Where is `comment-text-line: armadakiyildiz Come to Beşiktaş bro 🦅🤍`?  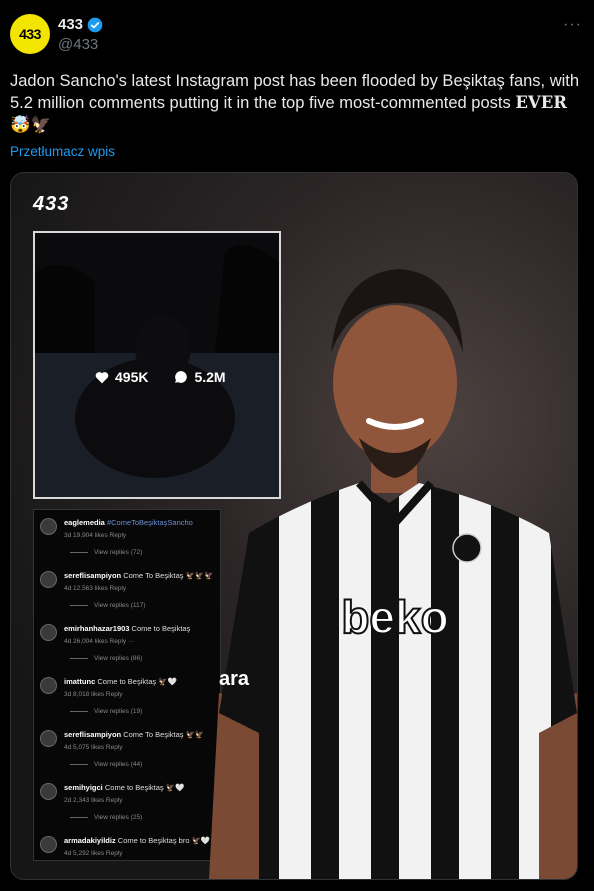 comment-text-line: armadakiyildiz Come to Beşiktaş bro 🦅🤍 is located at coordinates (137, 840).